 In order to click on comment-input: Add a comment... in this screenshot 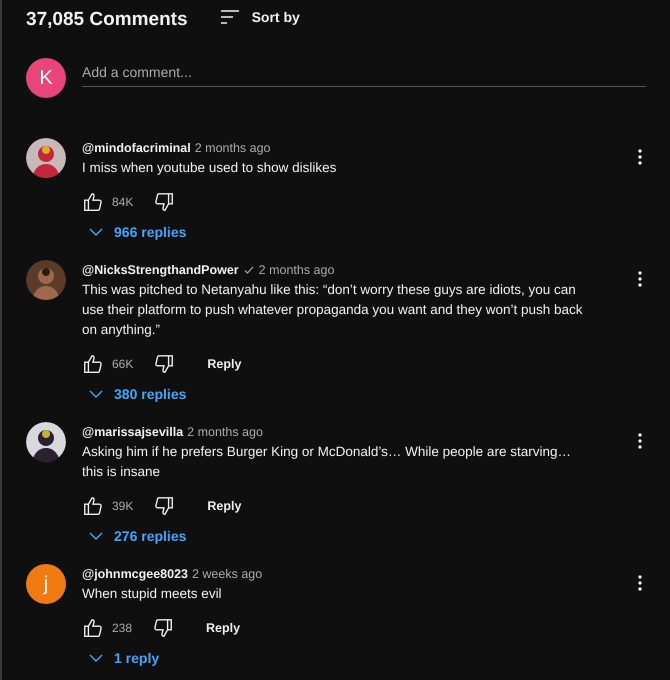, I will do `click(364, 73)`.